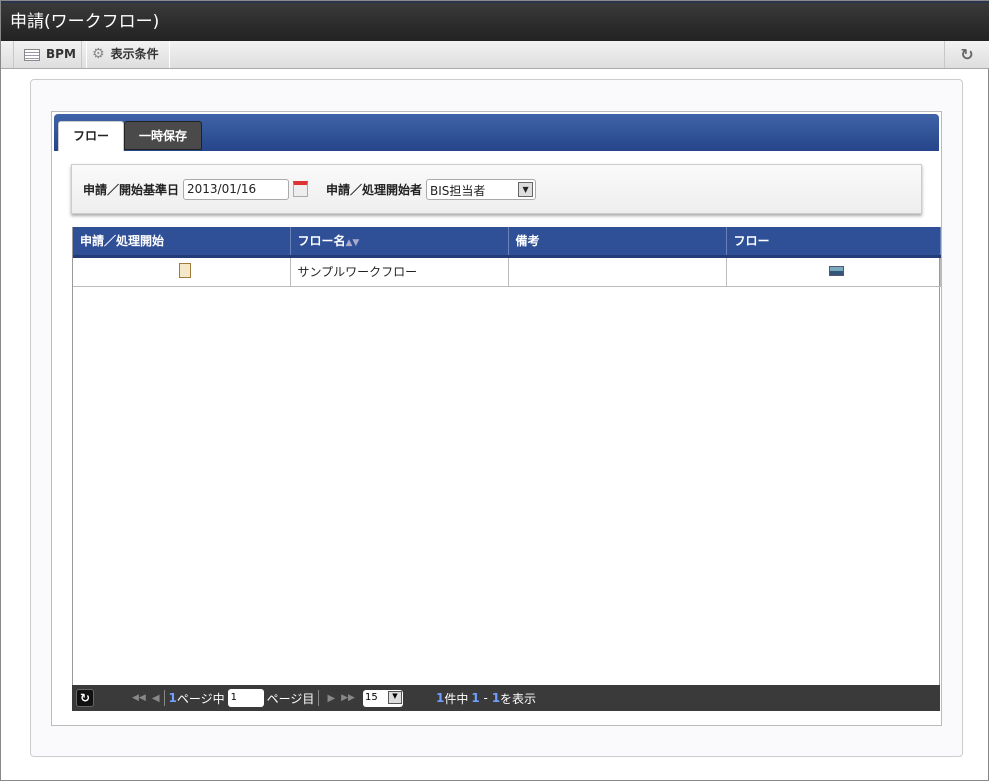 Image resolution: width=989 pixels, height=781 pixels. What do you see at coordinates (91, 136) in the screenshot?
I see `tab-flow: フロー` at bounding box center [91, 136].